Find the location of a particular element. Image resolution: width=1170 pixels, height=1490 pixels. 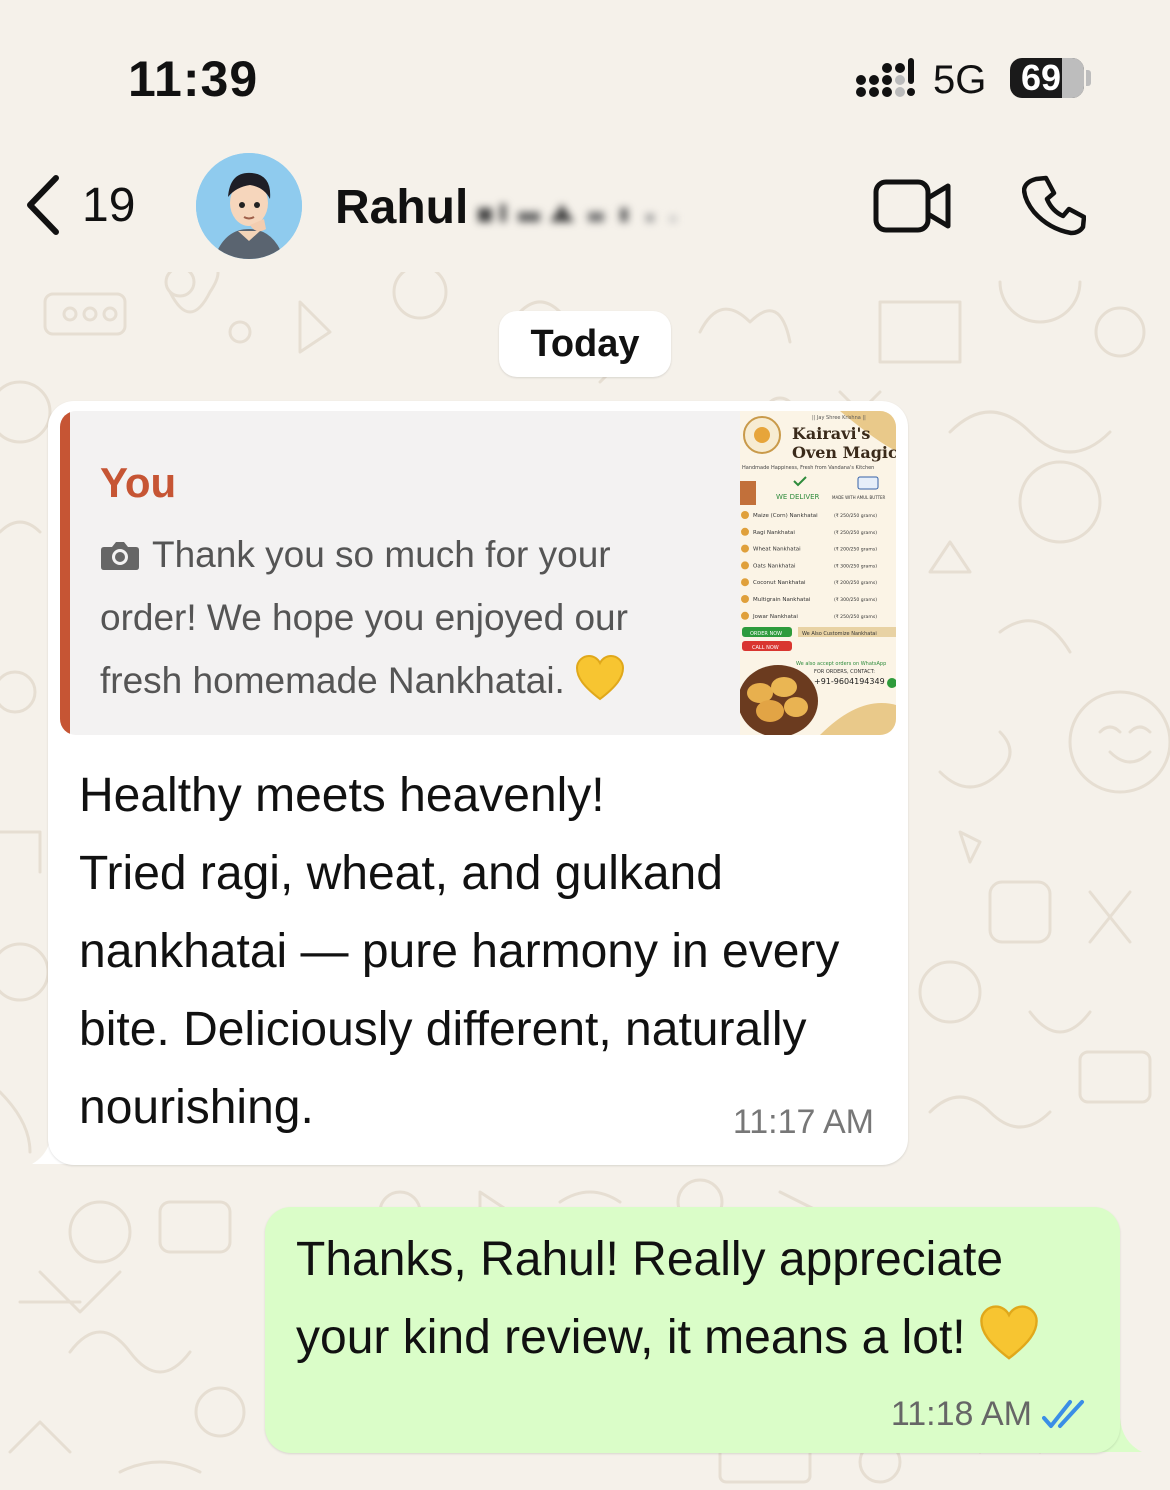

avatar-image is located at coordinates (249, 206).